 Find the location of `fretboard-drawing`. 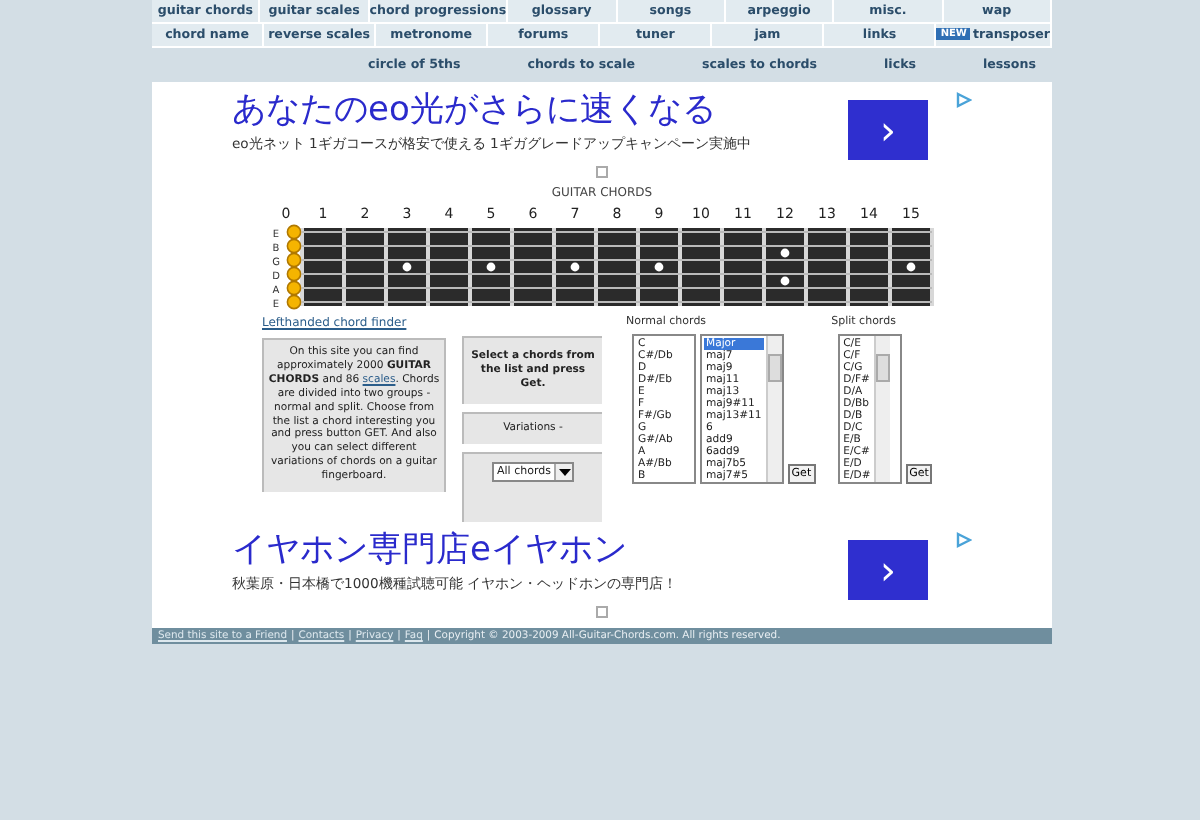

fretboard-drawing is located at coordinates (610, 267).